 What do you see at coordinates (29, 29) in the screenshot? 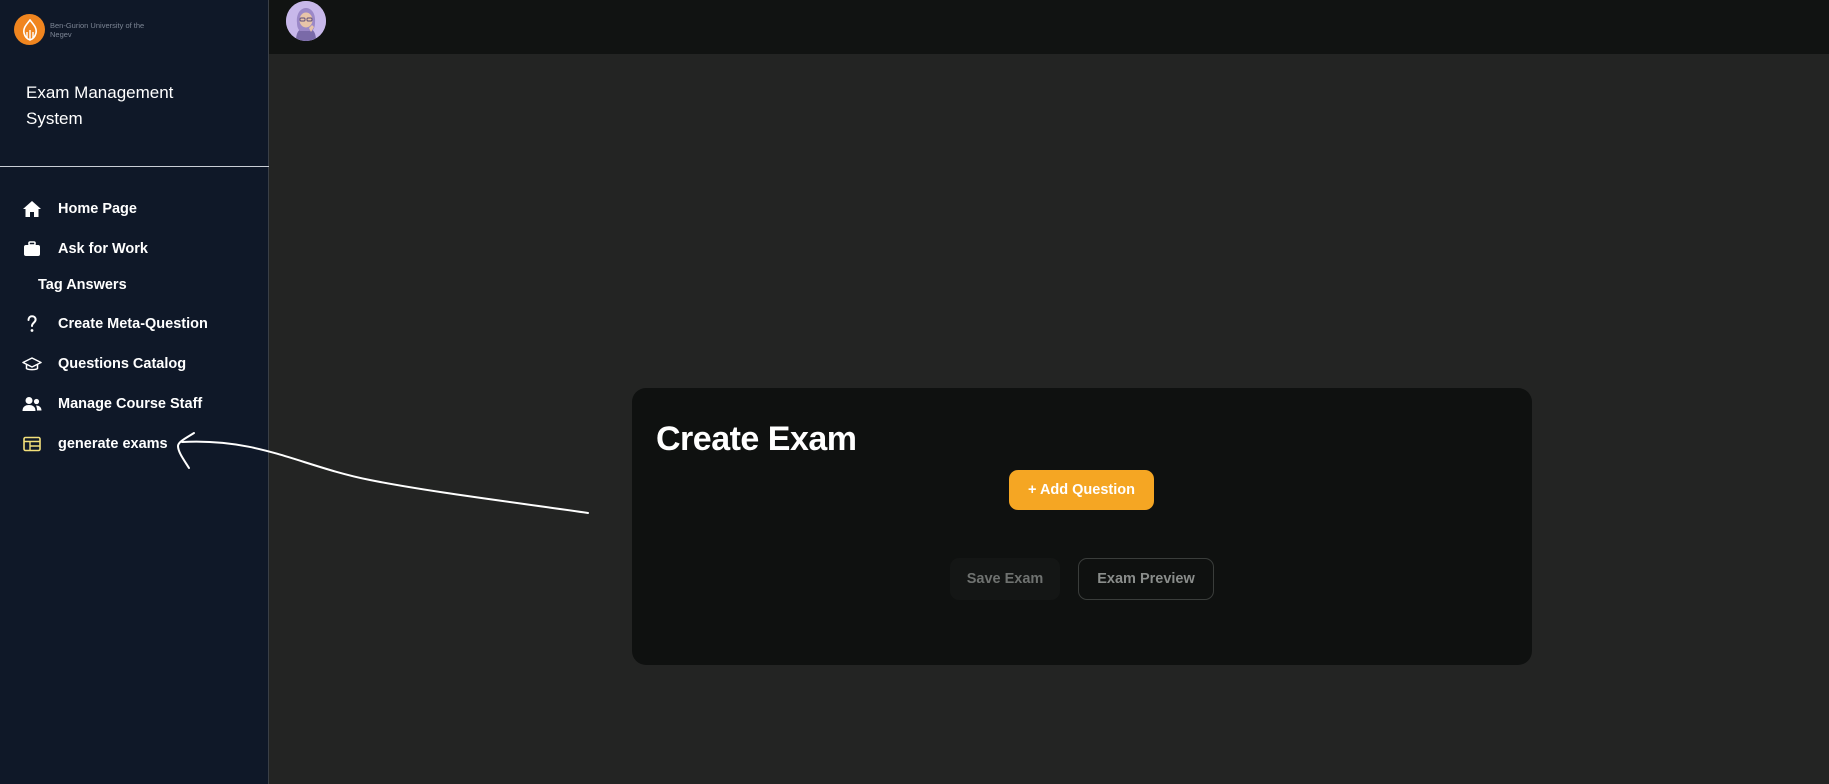
I see `flame-logo-icon` at bounding box center [29, 29].